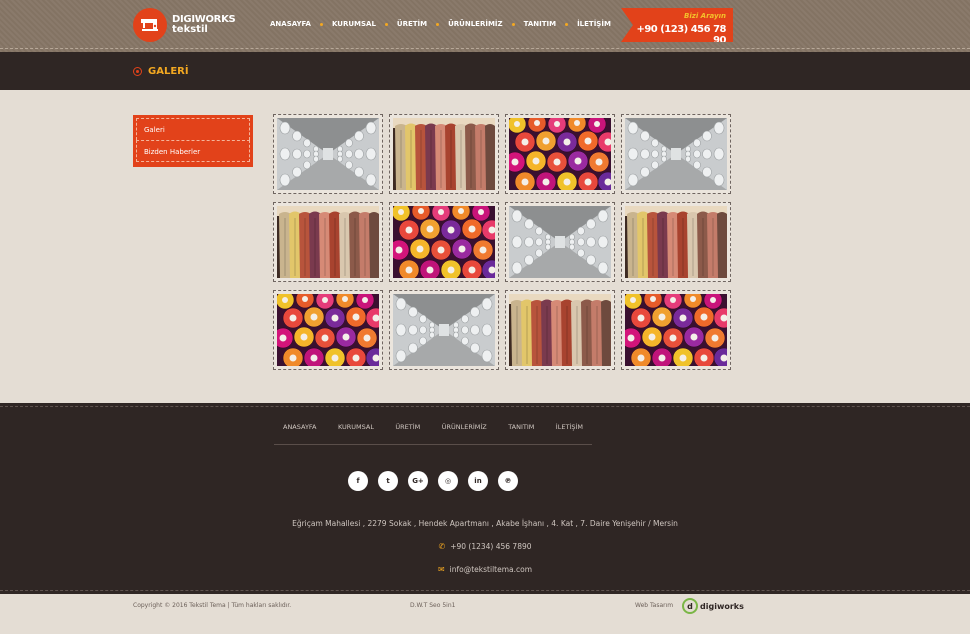 This screenshot has height=634, width=970. Describe the element at coordinates (354, 24) in the screenshot. I see `nav-item-kurumsal: KURUMSAL` at that location.